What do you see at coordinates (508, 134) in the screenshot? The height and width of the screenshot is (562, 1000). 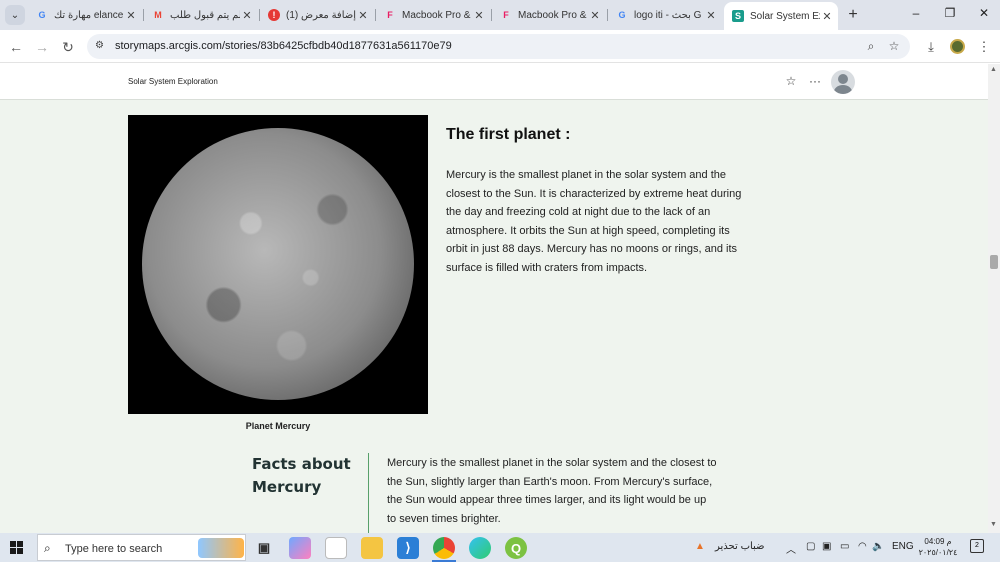 I see `section-heading: The first planet :` at bounding box center [508, 134].